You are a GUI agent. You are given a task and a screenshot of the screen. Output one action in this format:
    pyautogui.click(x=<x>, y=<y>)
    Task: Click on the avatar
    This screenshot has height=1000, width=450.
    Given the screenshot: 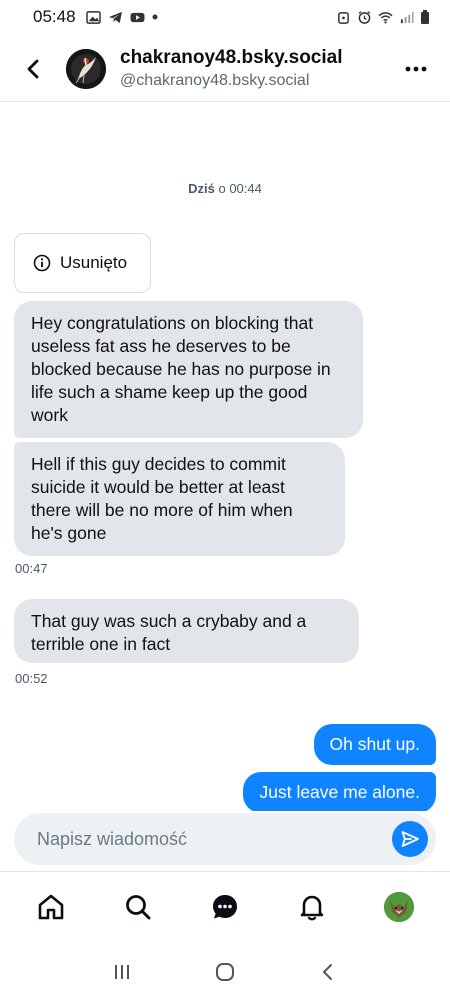 What is the action you would take?
    pyautogui.click(x=86, y=68)
    